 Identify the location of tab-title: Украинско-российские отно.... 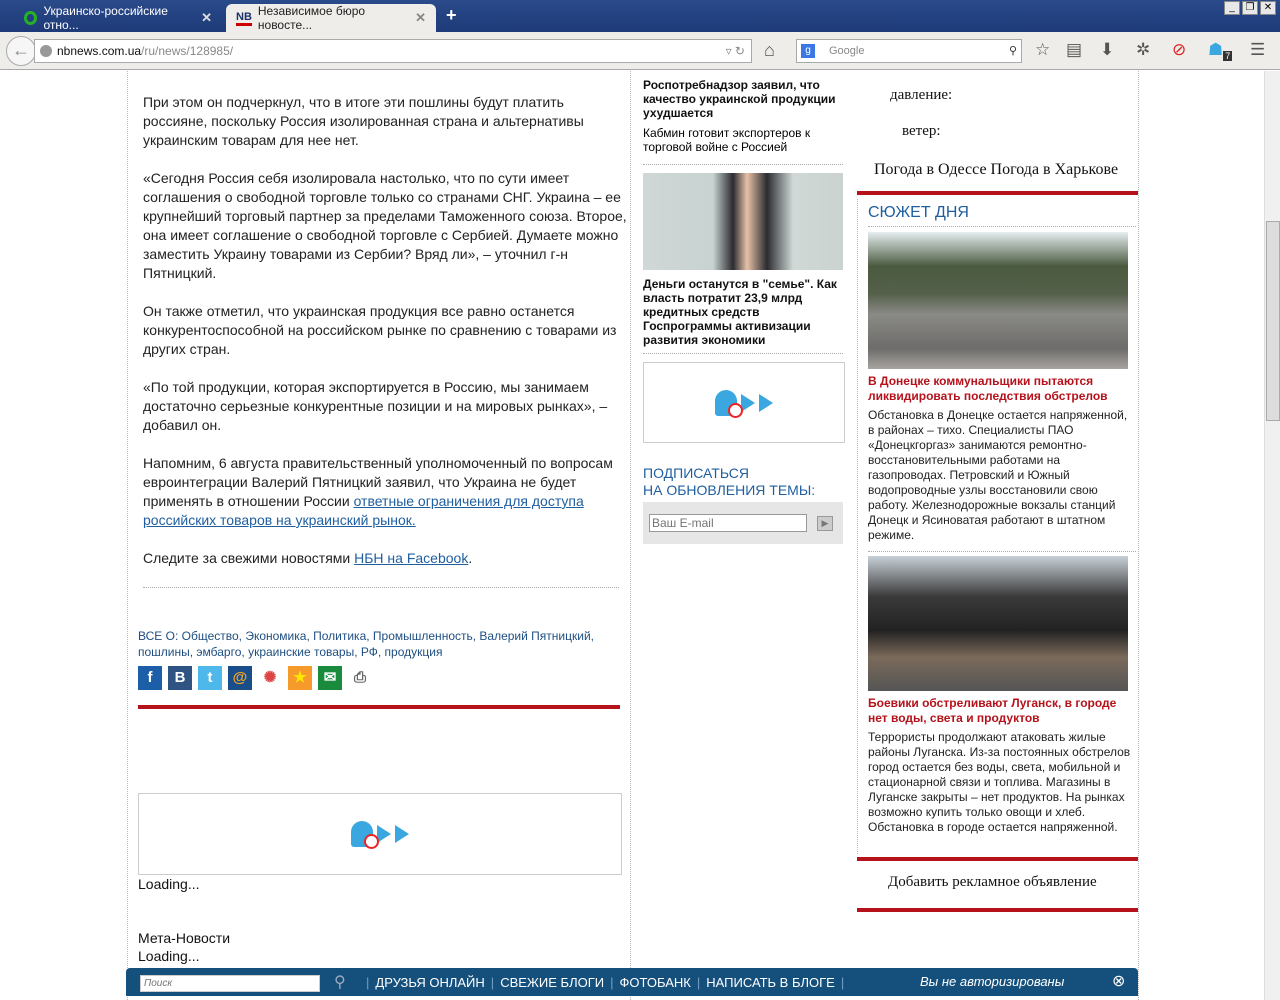
(105, 18).